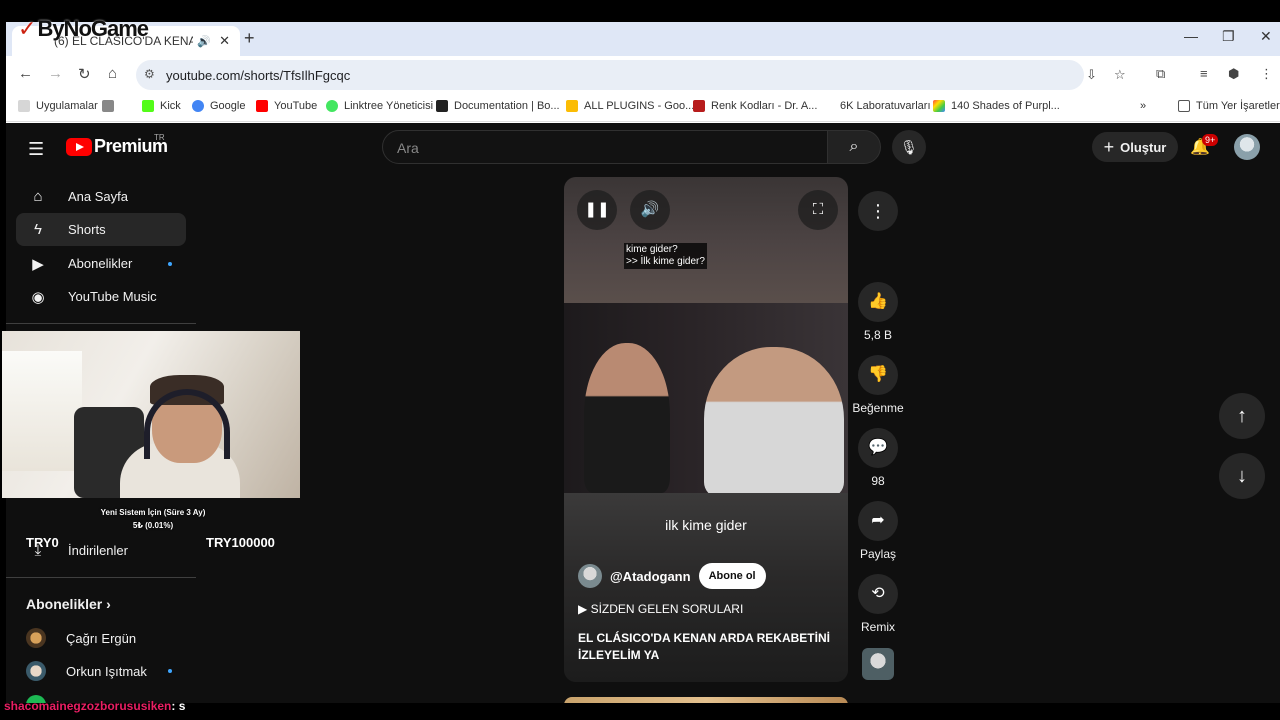 This screenshot has height=720, width=1280. I want to click on plus-icon: +, so click(1109, 146).